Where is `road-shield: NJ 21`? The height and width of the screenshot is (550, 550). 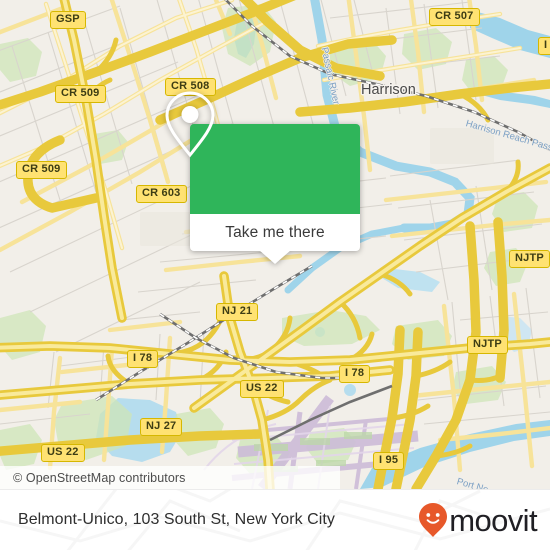
road-shield: NJ 21 is located at coordinates (237, 312).